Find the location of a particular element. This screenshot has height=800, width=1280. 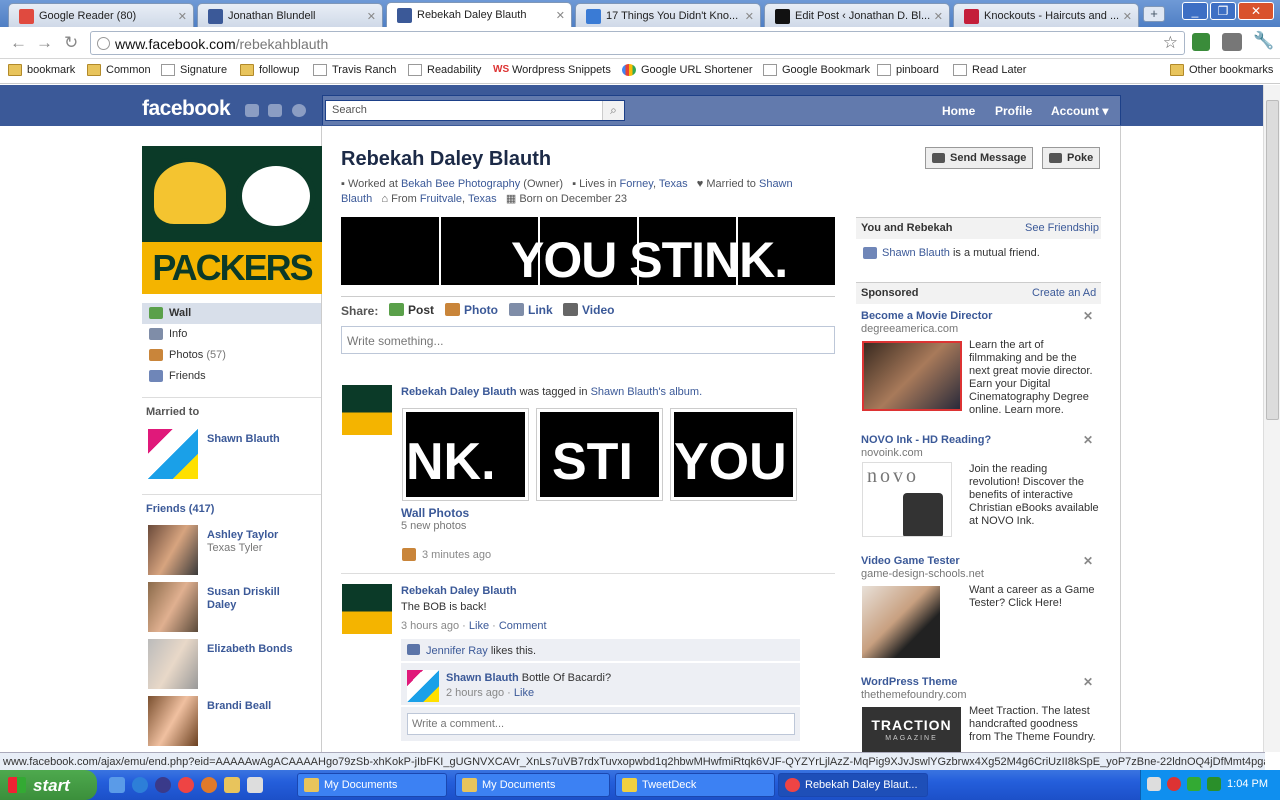

bookmark-item: Google URL Shortener is located at coordinates (687, 70).